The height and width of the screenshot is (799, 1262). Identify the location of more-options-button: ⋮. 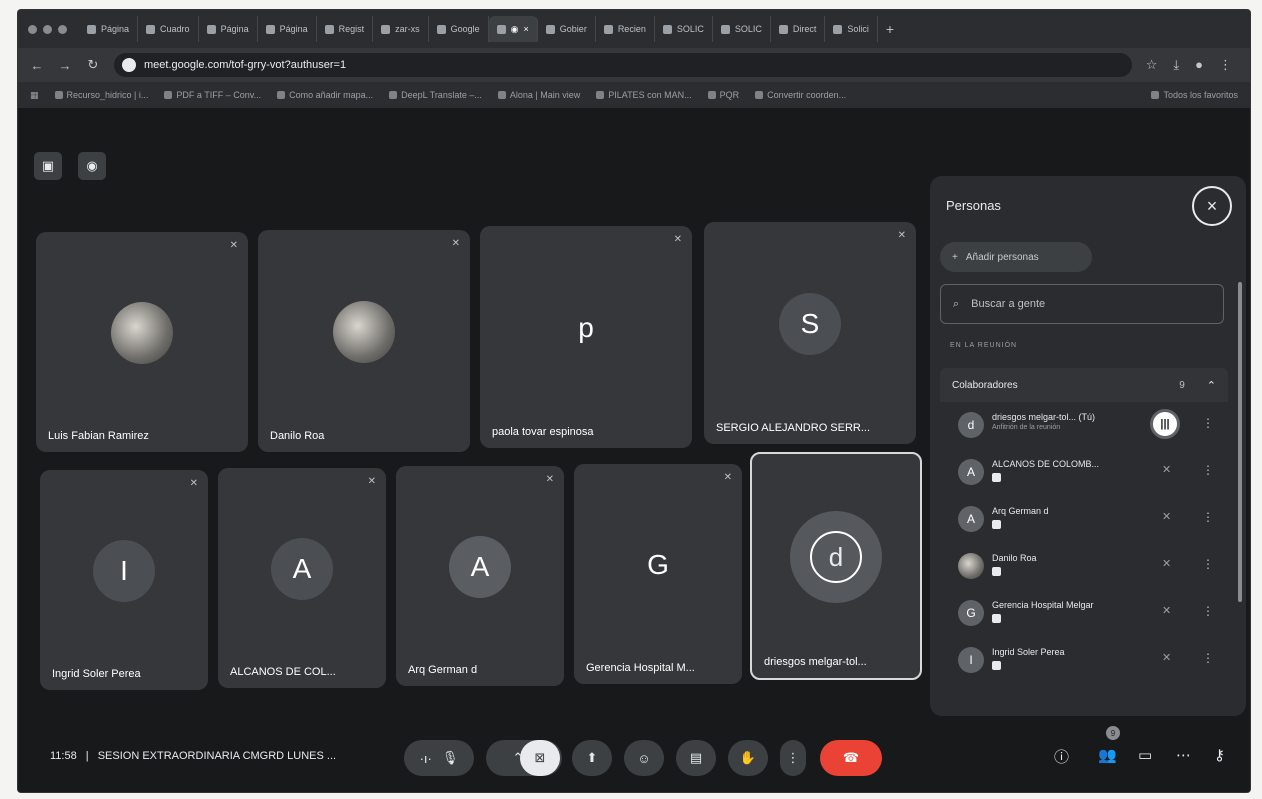
(793, 758).